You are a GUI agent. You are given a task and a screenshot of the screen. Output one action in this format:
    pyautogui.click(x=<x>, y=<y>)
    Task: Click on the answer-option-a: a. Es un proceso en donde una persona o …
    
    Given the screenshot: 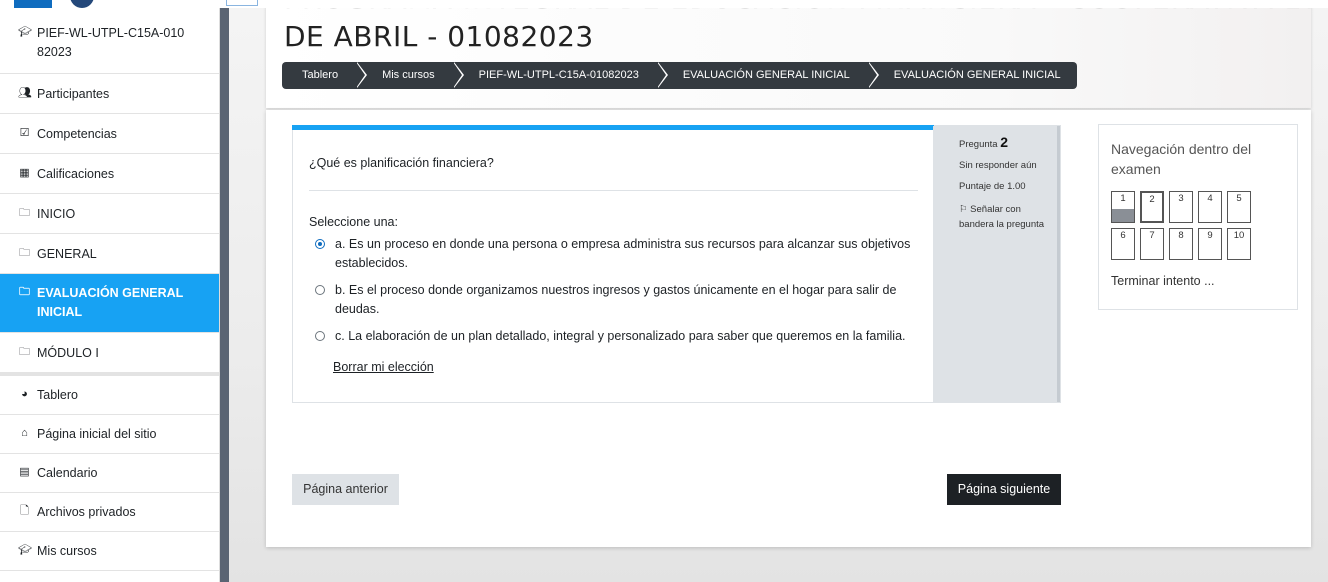 What is the action you would take?
    pyautogui.click(x=613, y=254)
    